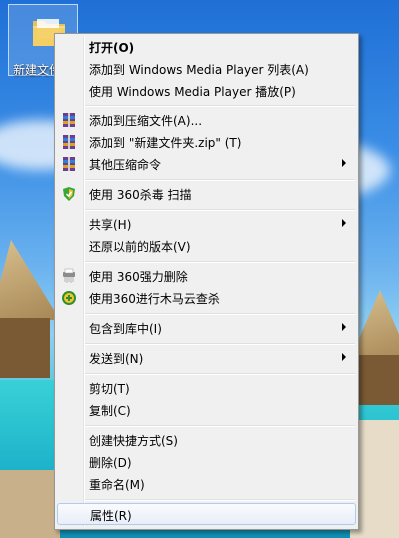  What do you see at coordinates (165, 143) in the screenshot?
I see `menu-item-label: 添加到 "新建文件夹.zip" (T)` at bounding box center [165, 143].